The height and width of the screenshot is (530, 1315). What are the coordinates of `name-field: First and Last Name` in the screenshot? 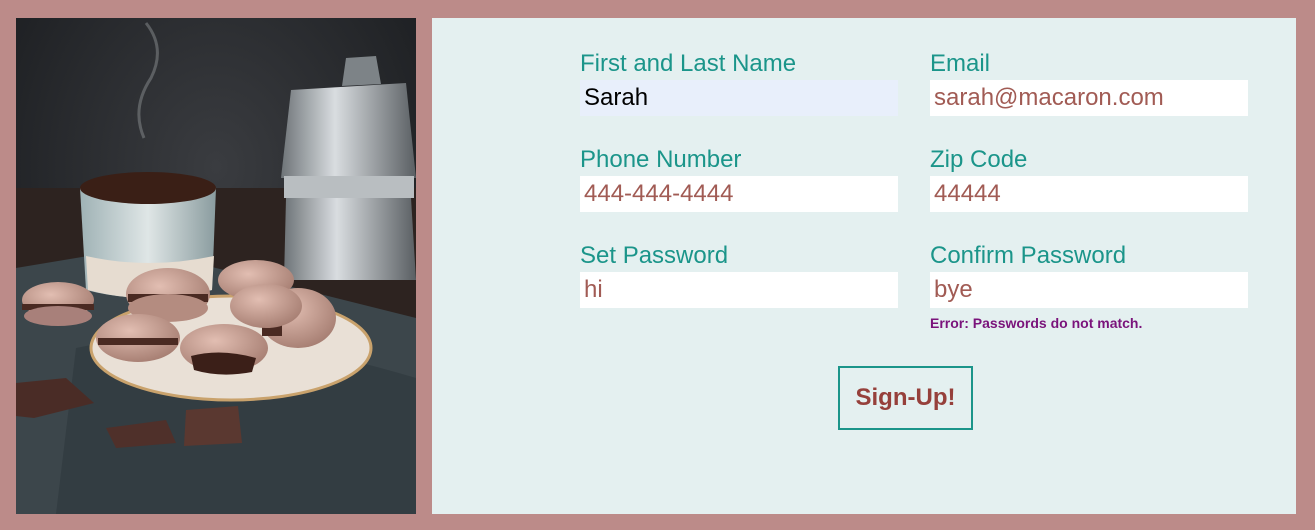 It's located at (739, 83).